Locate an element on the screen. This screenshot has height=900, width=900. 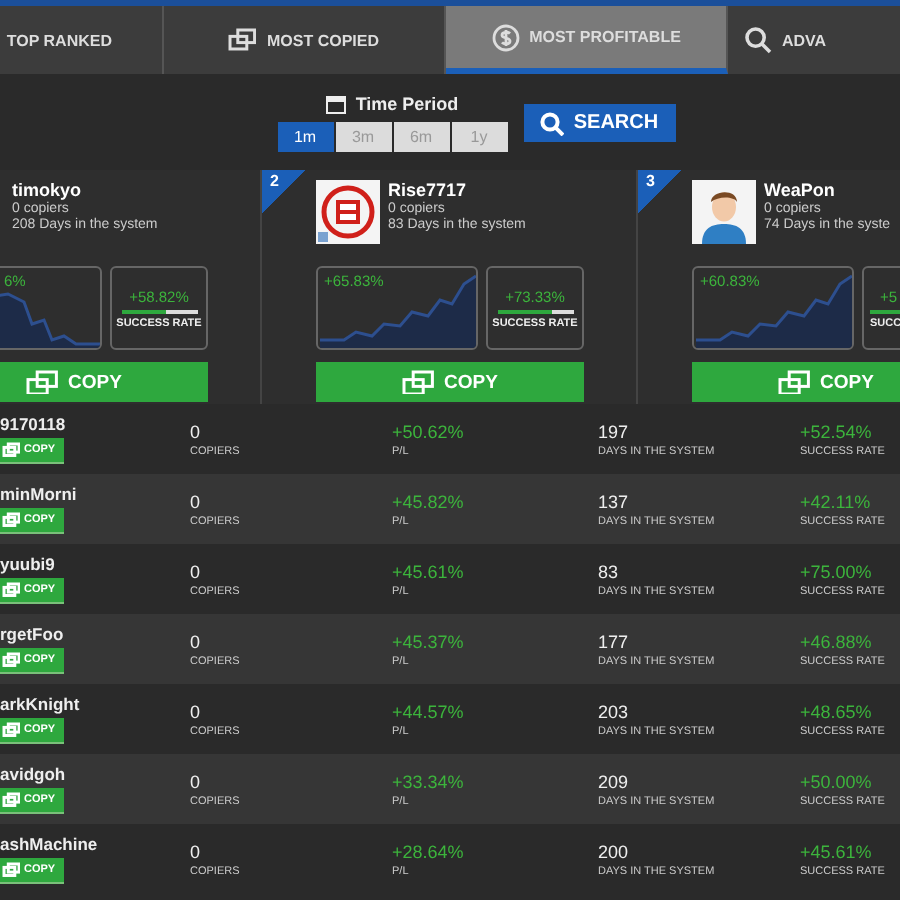
rank-badge: 2 is located at coordinates (284, 192).